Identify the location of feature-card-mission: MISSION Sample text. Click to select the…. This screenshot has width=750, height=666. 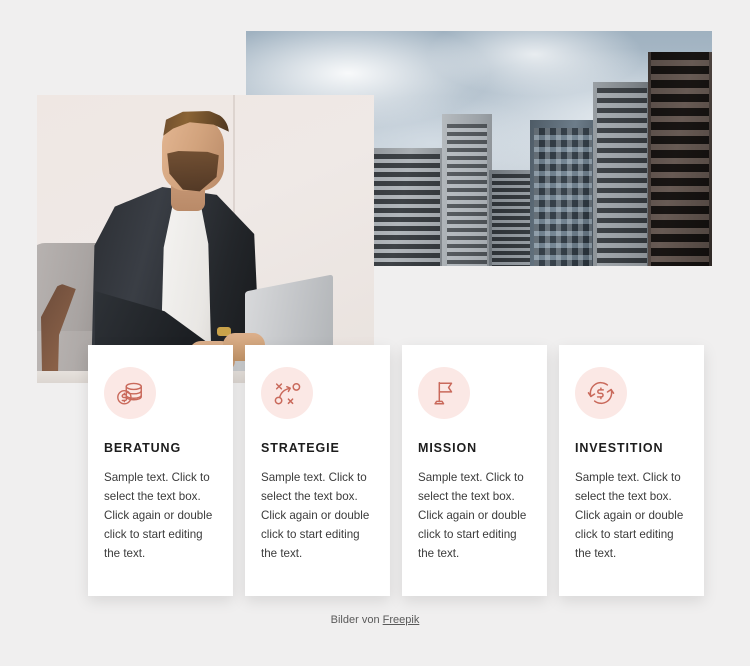
(474, 470).